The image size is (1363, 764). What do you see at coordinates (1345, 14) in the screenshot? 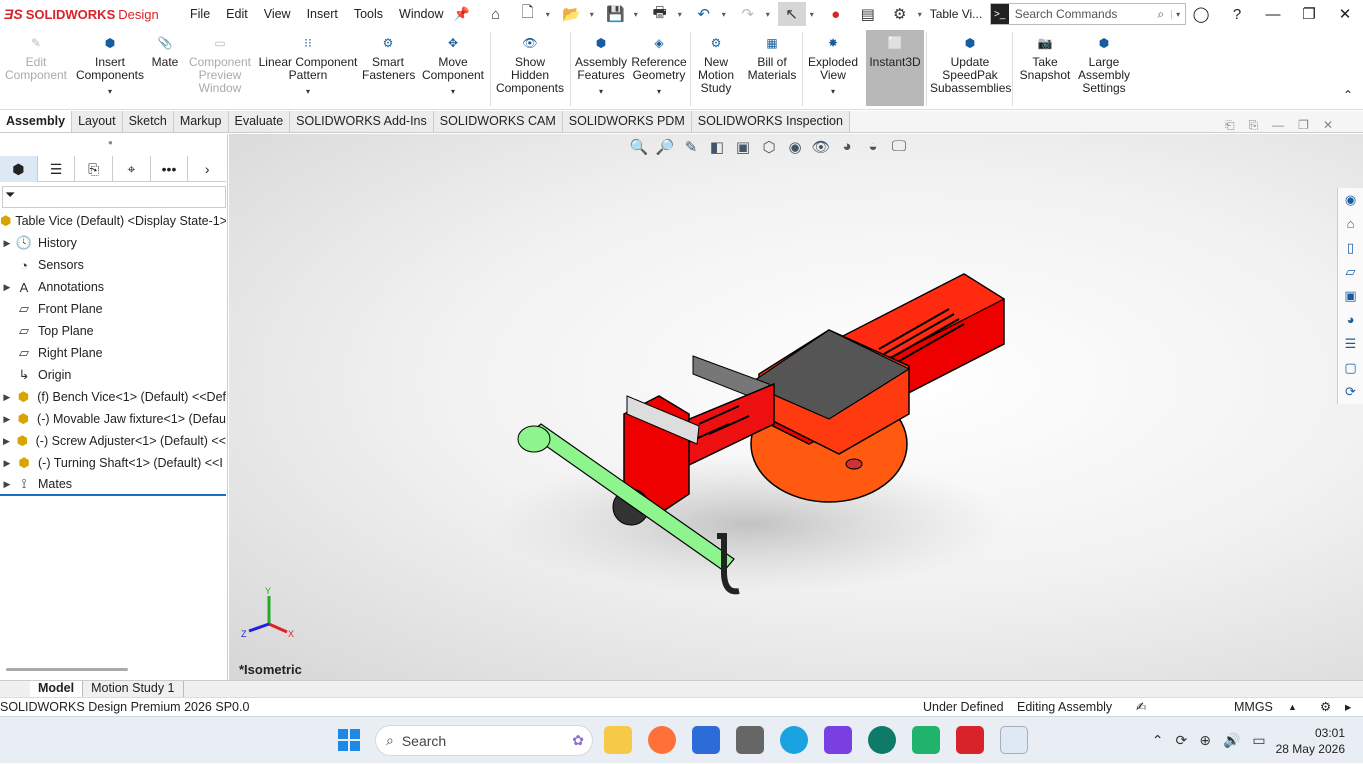
I see `close-icon: ✕` at bounding box center [1345, 14].